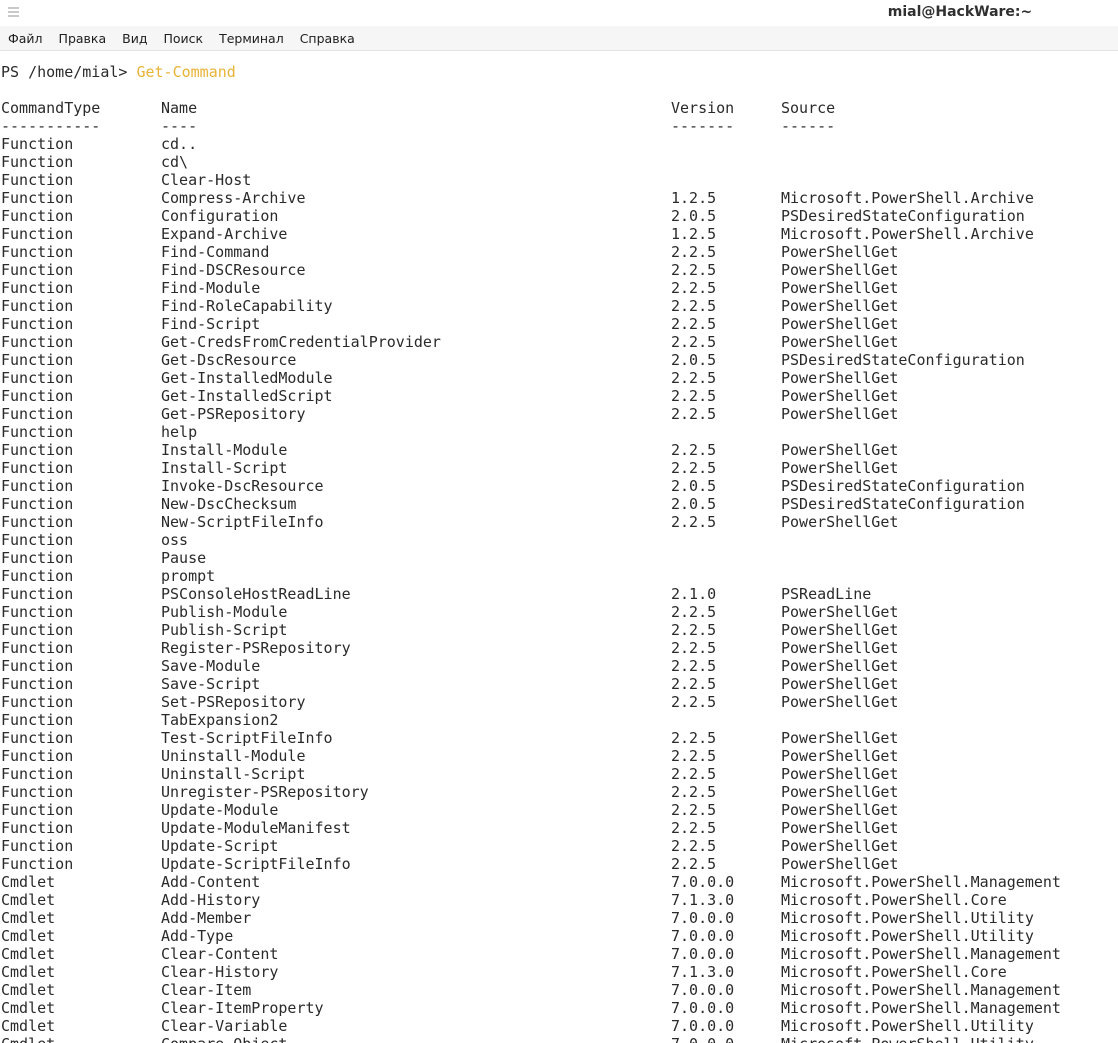 Image resolution: width=1118 pixels, height=1043 pixels. I want to click on prompt-text: PS /home/mial>, so click(69, 72).